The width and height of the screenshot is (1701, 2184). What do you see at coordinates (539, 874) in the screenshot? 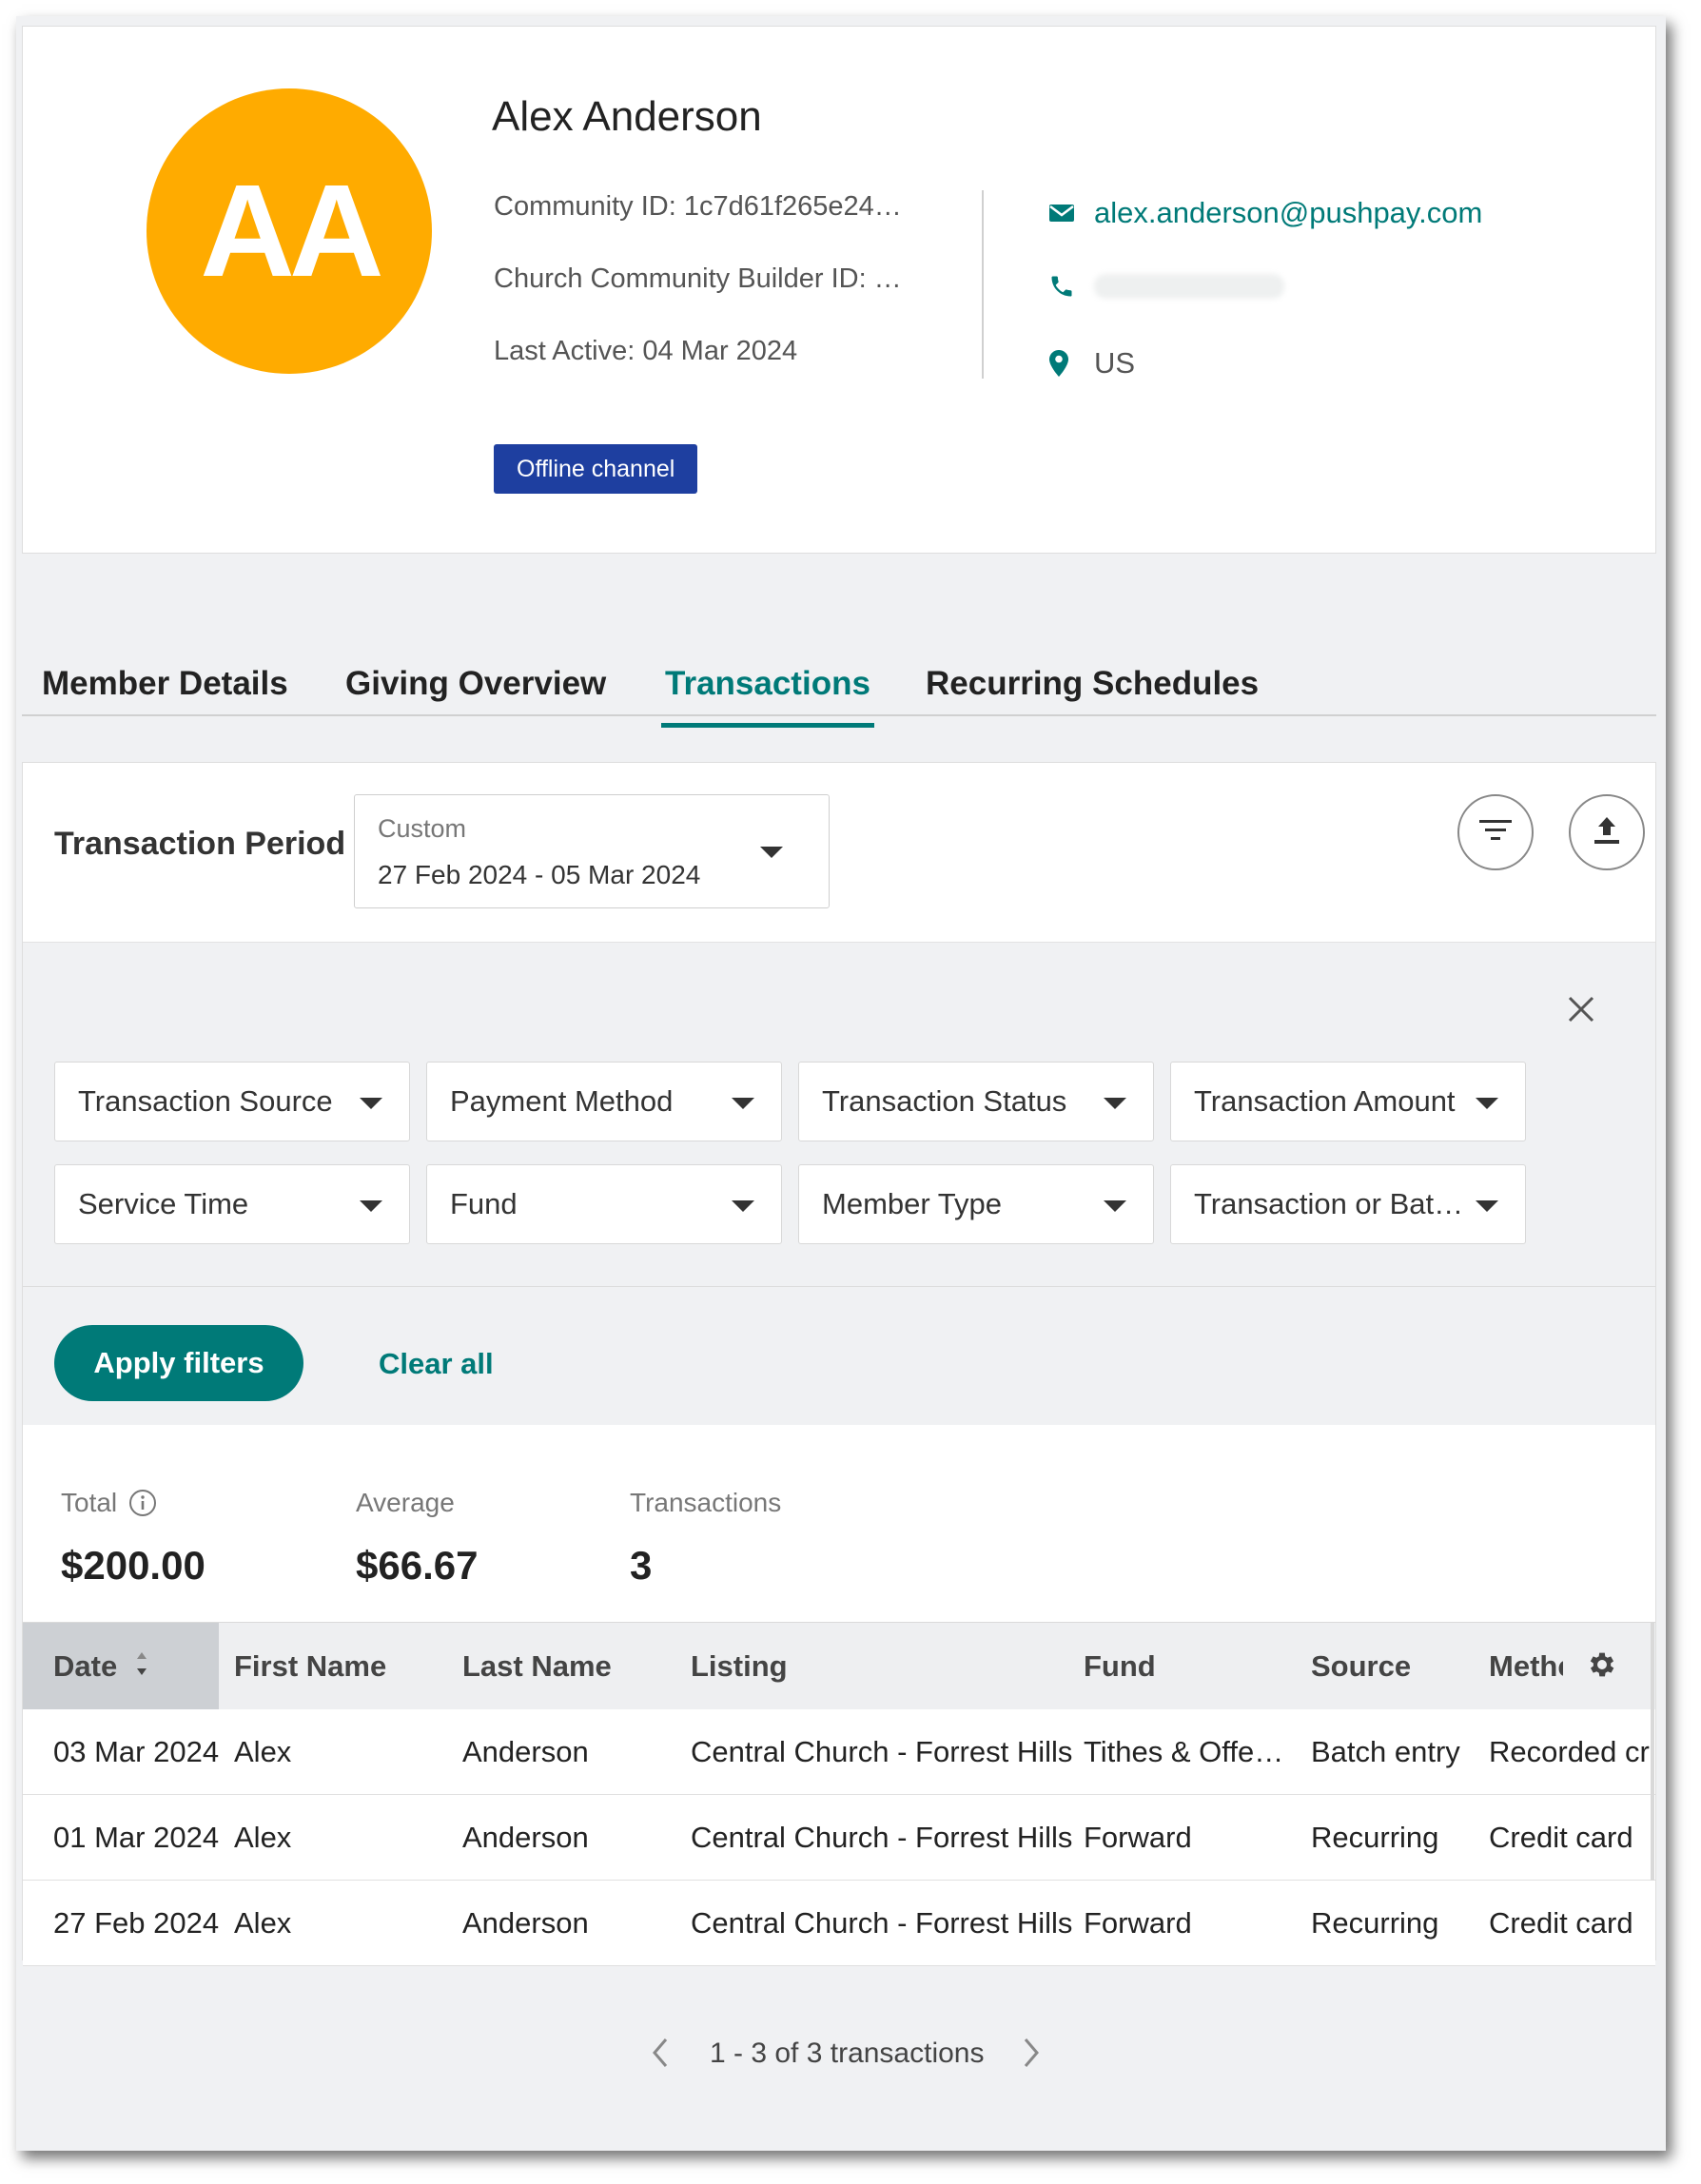
I see `period-range: 27 Feb 2024 - 05 Mar 2024` at bounding box center [539, 874].